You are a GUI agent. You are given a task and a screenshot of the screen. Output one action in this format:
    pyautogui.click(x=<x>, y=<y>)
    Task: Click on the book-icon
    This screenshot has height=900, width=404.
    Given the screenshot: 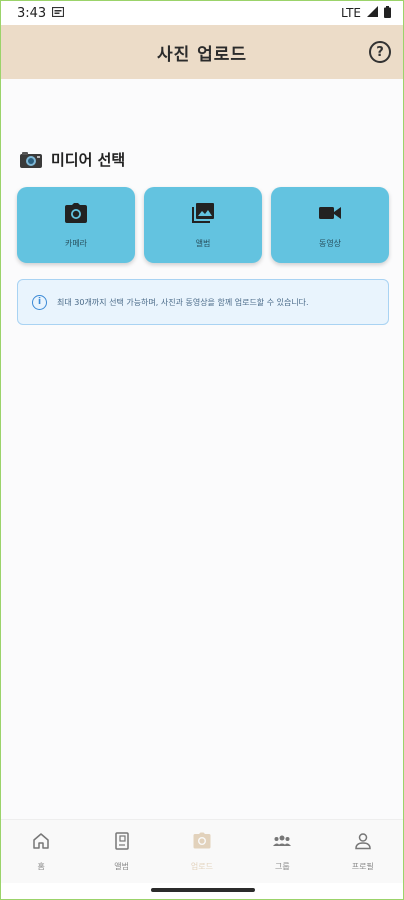 What is the action you would take?
    pyautogui.click(x=122, y=843)
    